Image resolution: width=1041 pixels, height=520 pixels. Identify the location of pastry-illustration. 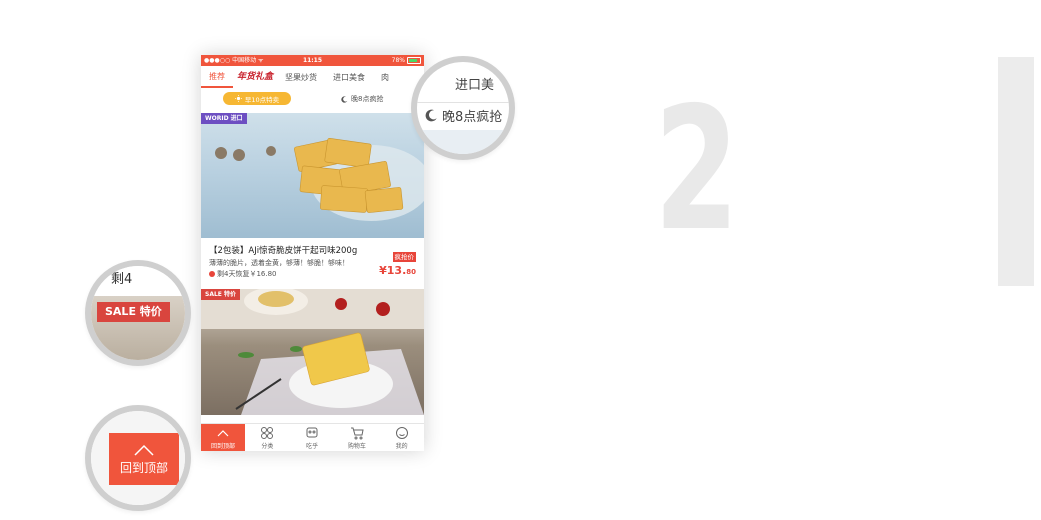
(312, 352).